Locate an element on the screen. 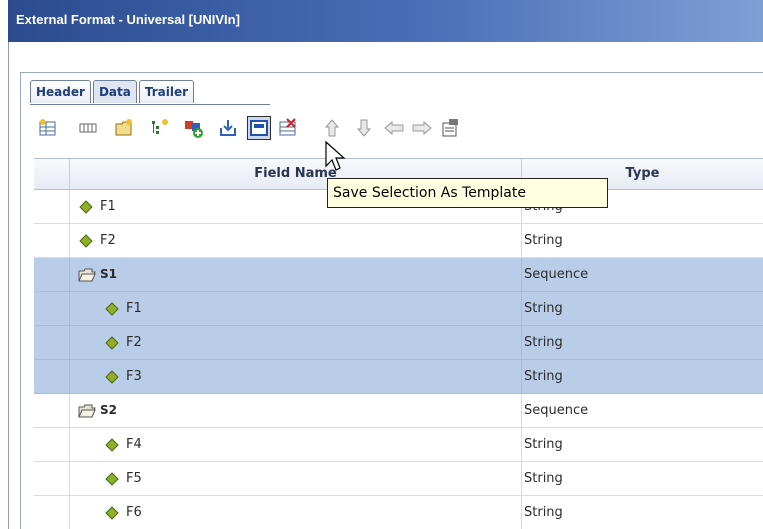  tab-strip: Header Data Trailer is located at coordinates (113, 92).